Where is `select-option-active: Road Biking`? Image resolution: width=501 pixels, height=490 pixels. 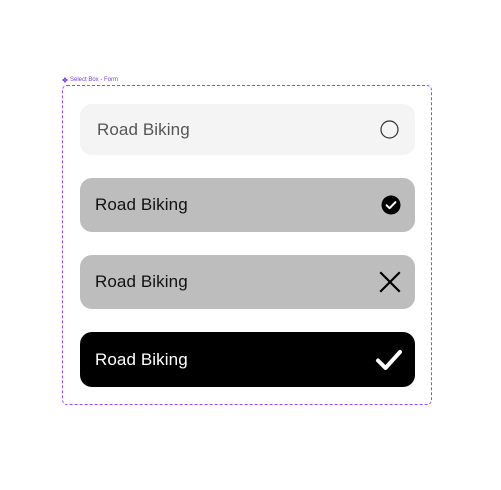
select-option-active: Road Biking is located at coordinates (247, 359).